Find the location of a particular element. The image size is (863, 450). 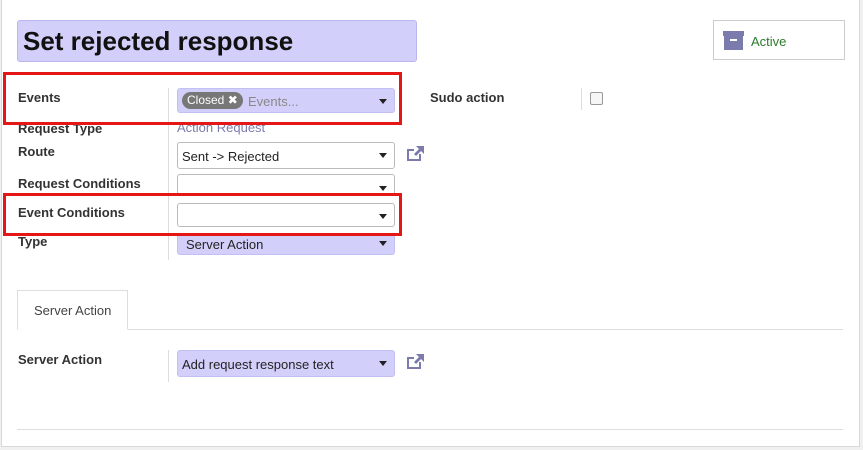

active-label: Active is located at coordinates (769, 41).